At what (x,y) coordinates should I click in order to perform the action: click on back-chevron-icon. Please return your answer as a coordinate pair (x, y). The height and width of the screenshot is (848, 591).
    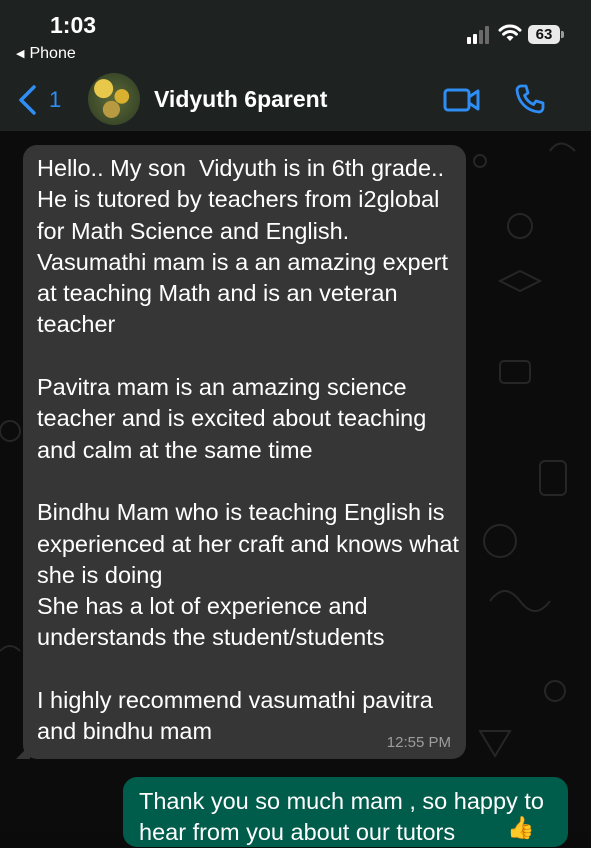
    Looking at the image, I should click on (28, 100).